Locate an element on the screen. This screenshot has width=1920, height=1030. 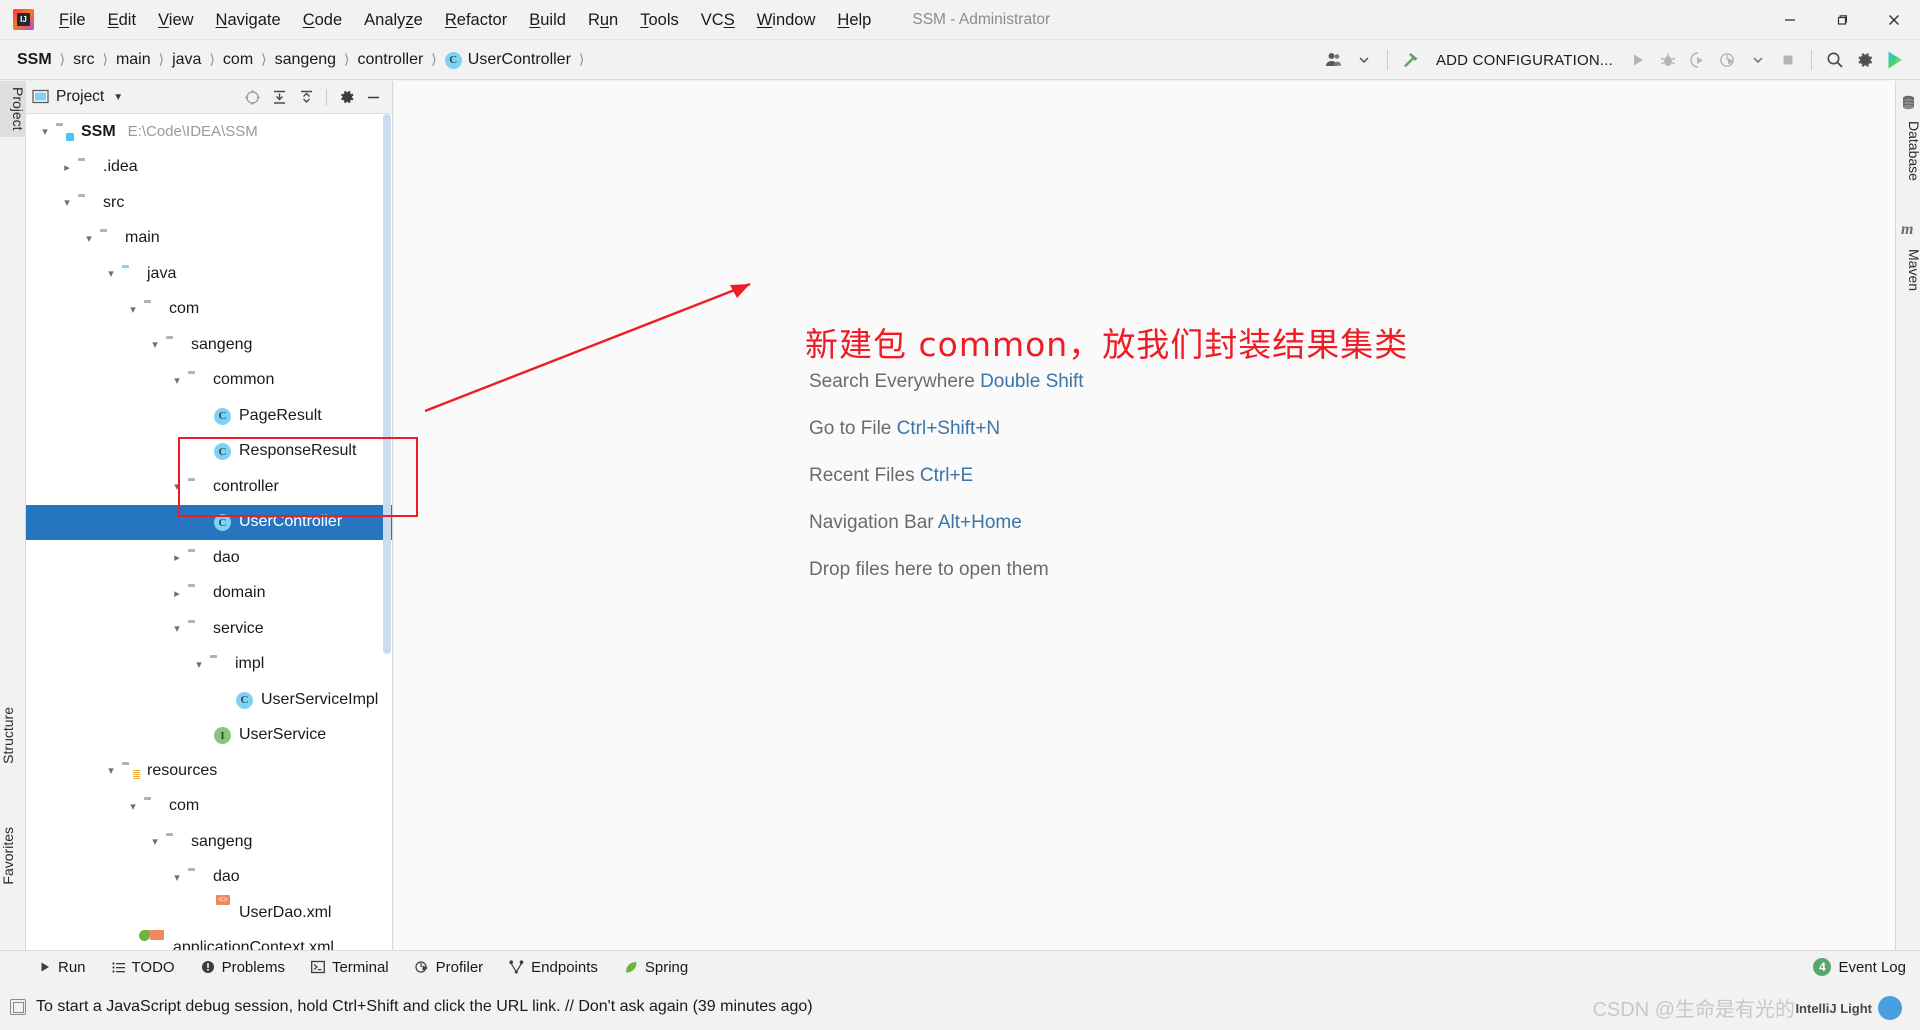
search-icon is located at coordinates (1835, 60).